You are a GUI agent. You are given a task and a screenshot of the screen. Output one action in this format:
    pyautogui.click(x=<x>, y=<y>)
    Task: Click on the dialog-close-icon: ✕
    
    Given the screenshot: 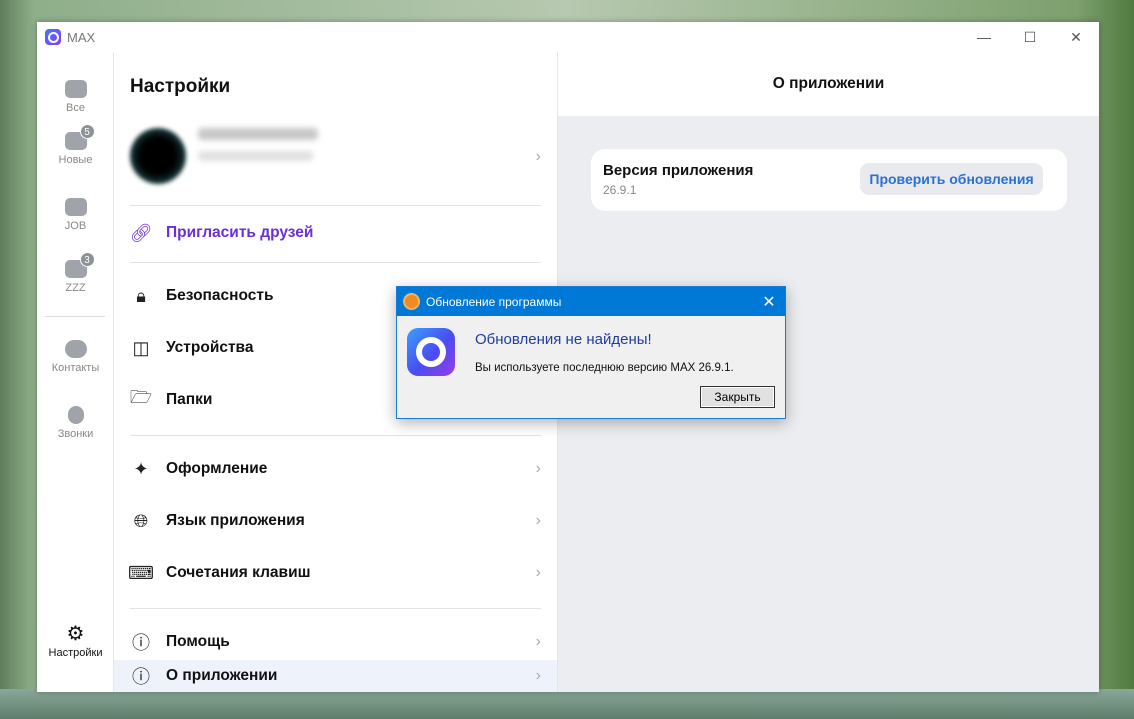 What is the action you would take?
    pyautogui.click(x=769, y=301)
    